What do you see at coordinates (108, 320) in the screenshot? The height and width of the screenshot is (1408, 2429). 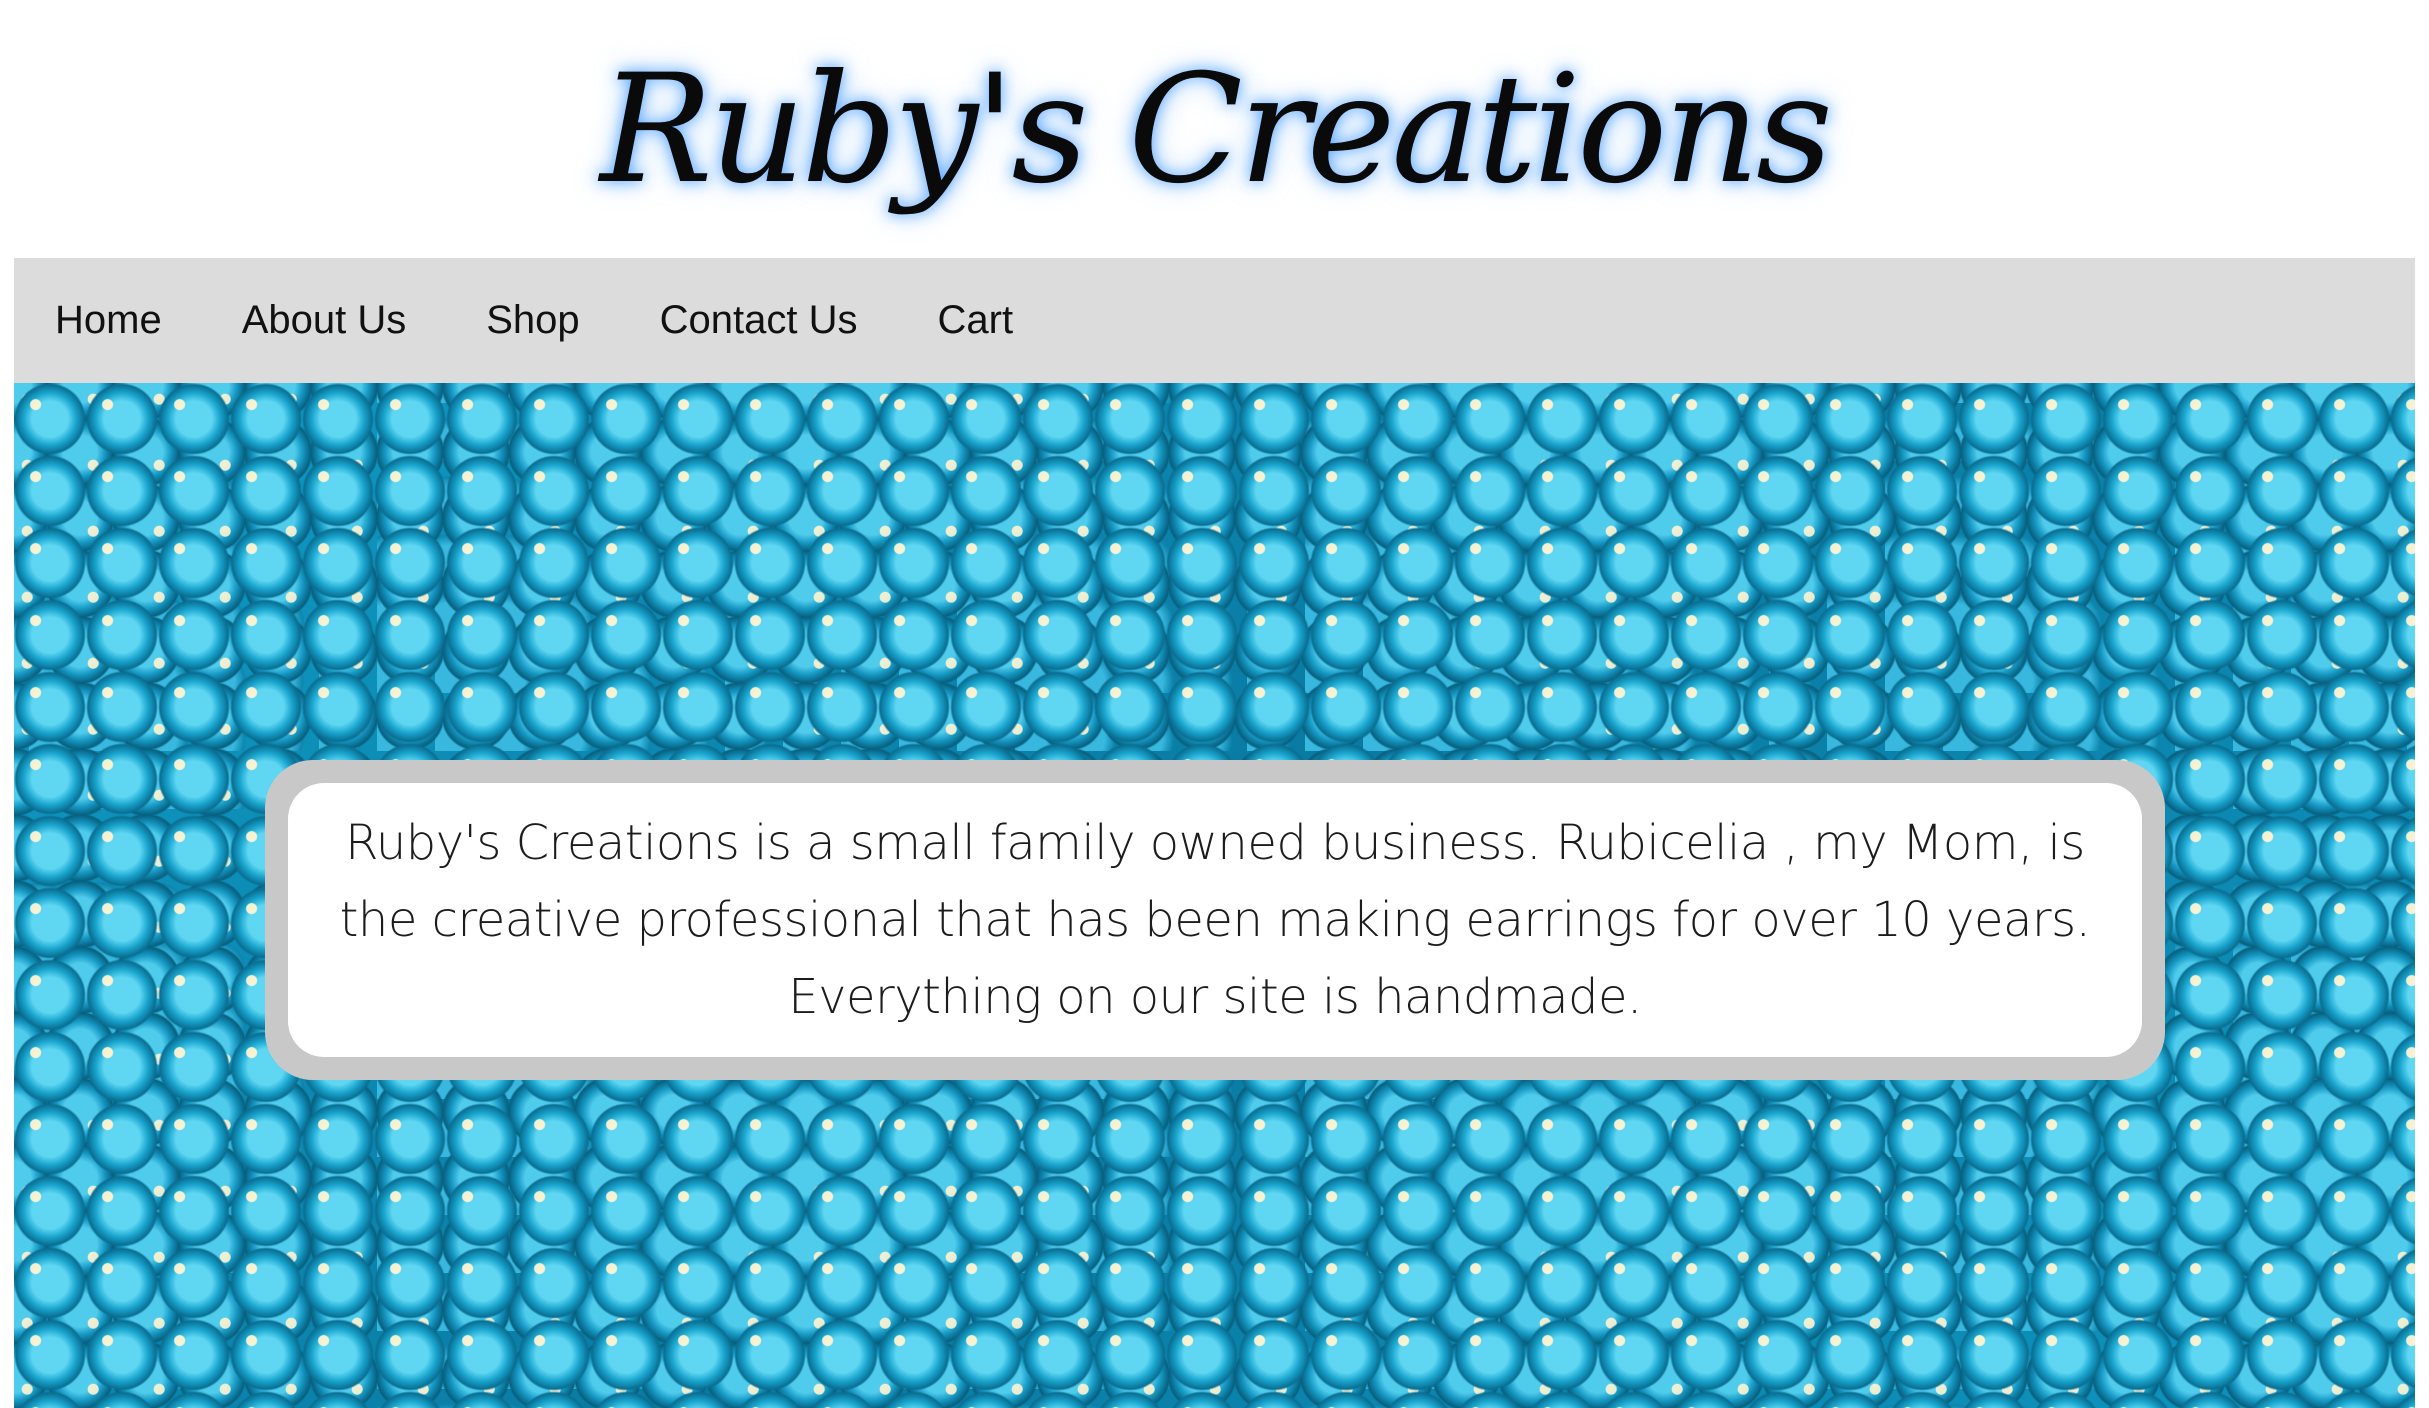 I see `nav-item-home: Home` at bounding box center [108, 320].